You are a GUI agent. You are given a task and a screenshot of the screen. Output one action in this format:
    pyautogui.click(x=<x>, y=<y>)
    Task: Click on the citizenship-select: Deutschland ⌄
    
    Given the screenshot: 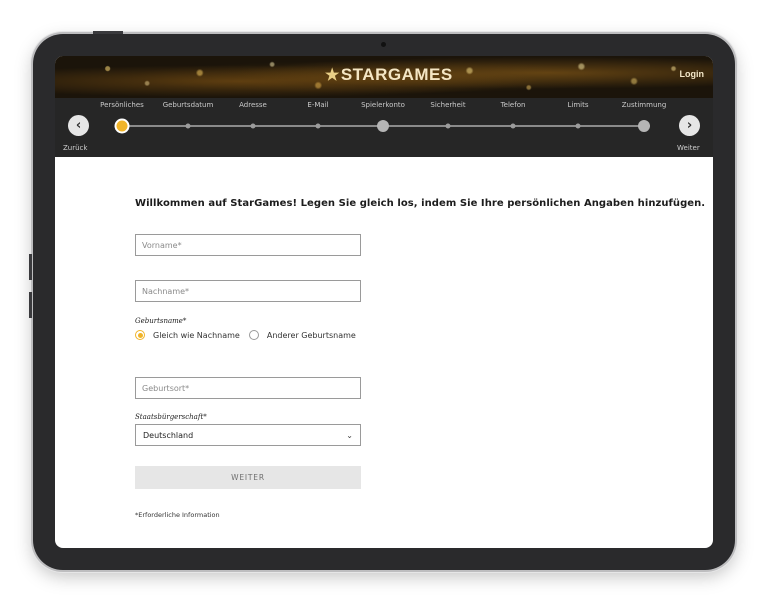 What is the action you would take?
    pyautogui.click(x=248, y=435)
    